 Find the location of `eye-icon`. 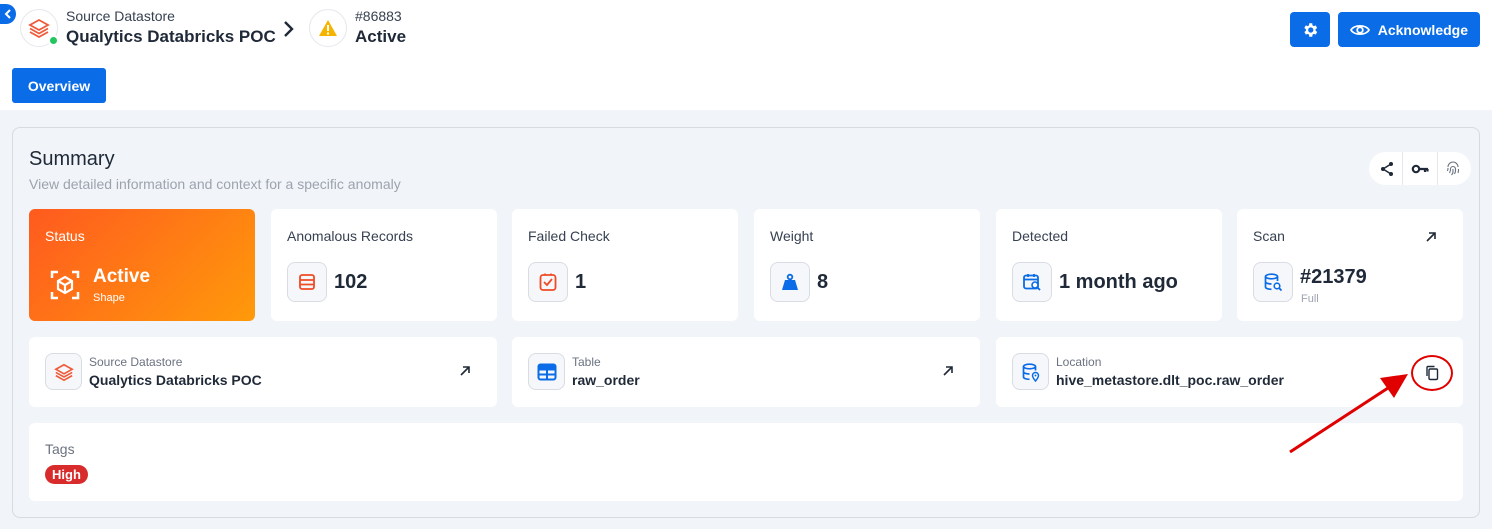

eye-icon is located at coordinates (1359, 29).